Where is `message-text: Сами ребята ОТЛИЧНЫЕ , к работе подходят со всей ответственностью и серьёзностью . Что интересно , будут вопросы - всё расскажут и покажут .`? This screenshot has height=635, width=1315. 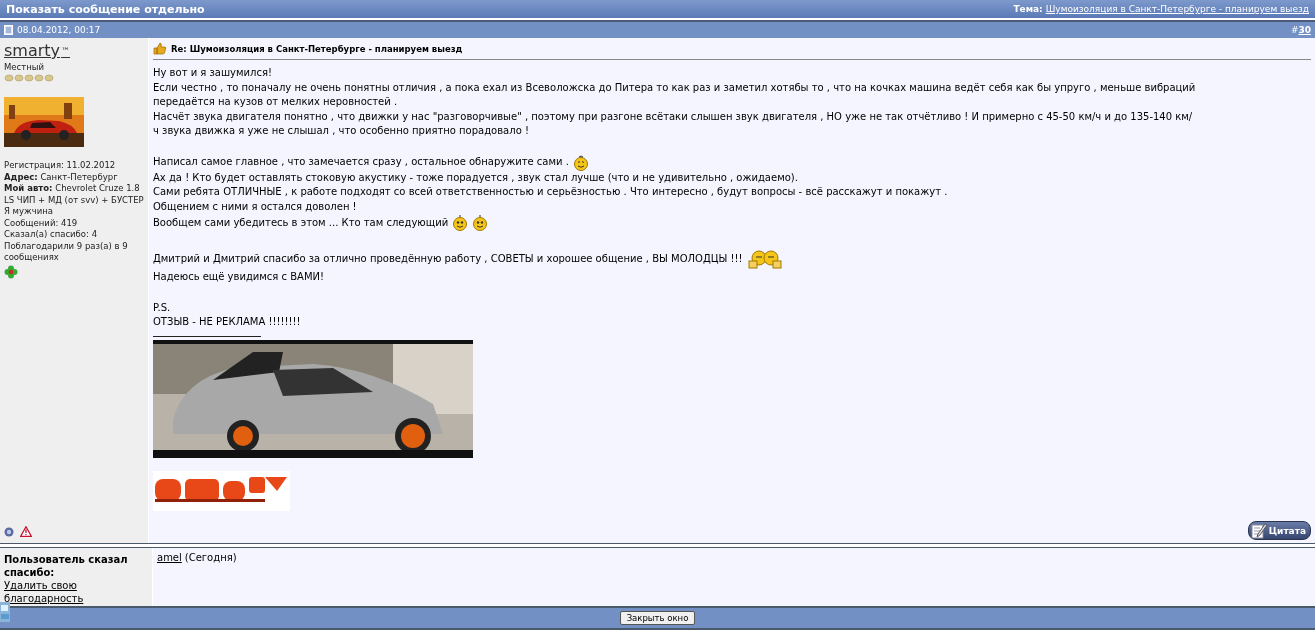 message-text: Сами ребята ОТЛИЧНЫЕ , к работе подходят со всей ответственностью и серьёзностью . Что интересно , будут вопросы - всё расскажут и покажут . is located at coordinates (550, 192).